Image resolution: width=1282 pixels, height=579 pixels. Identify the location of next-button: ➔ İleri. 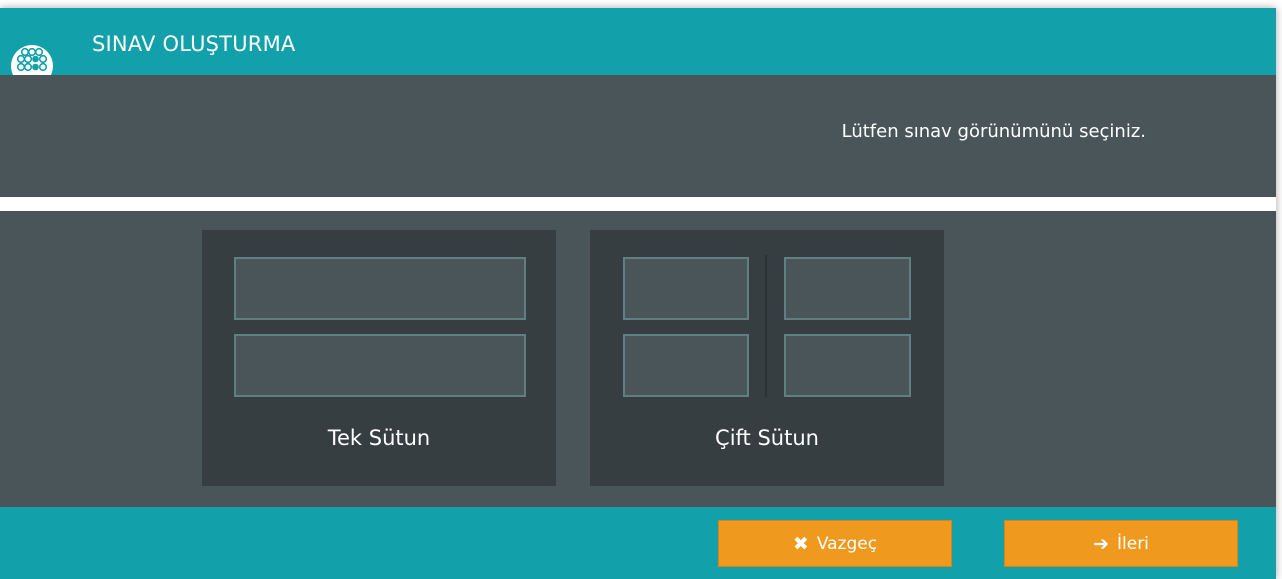
(1121, 543).